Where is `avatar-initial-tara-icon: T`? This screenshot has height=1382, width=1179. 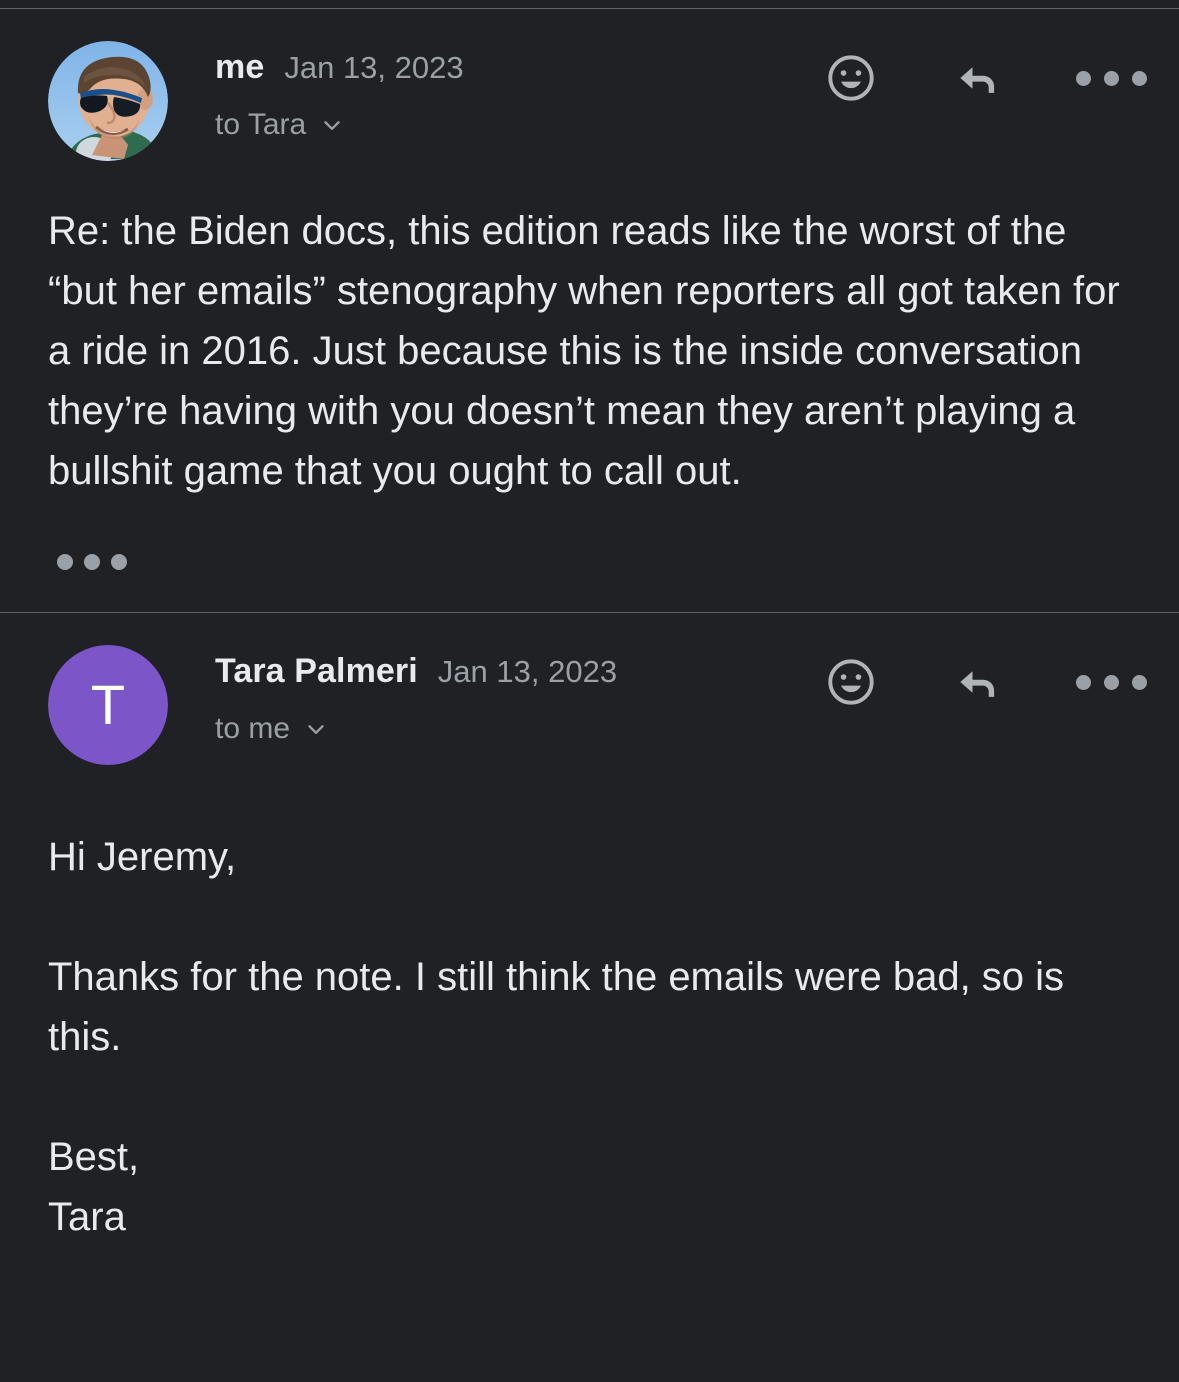 avatar-initial-tara-icon: T is located at coordinates (108, 705).